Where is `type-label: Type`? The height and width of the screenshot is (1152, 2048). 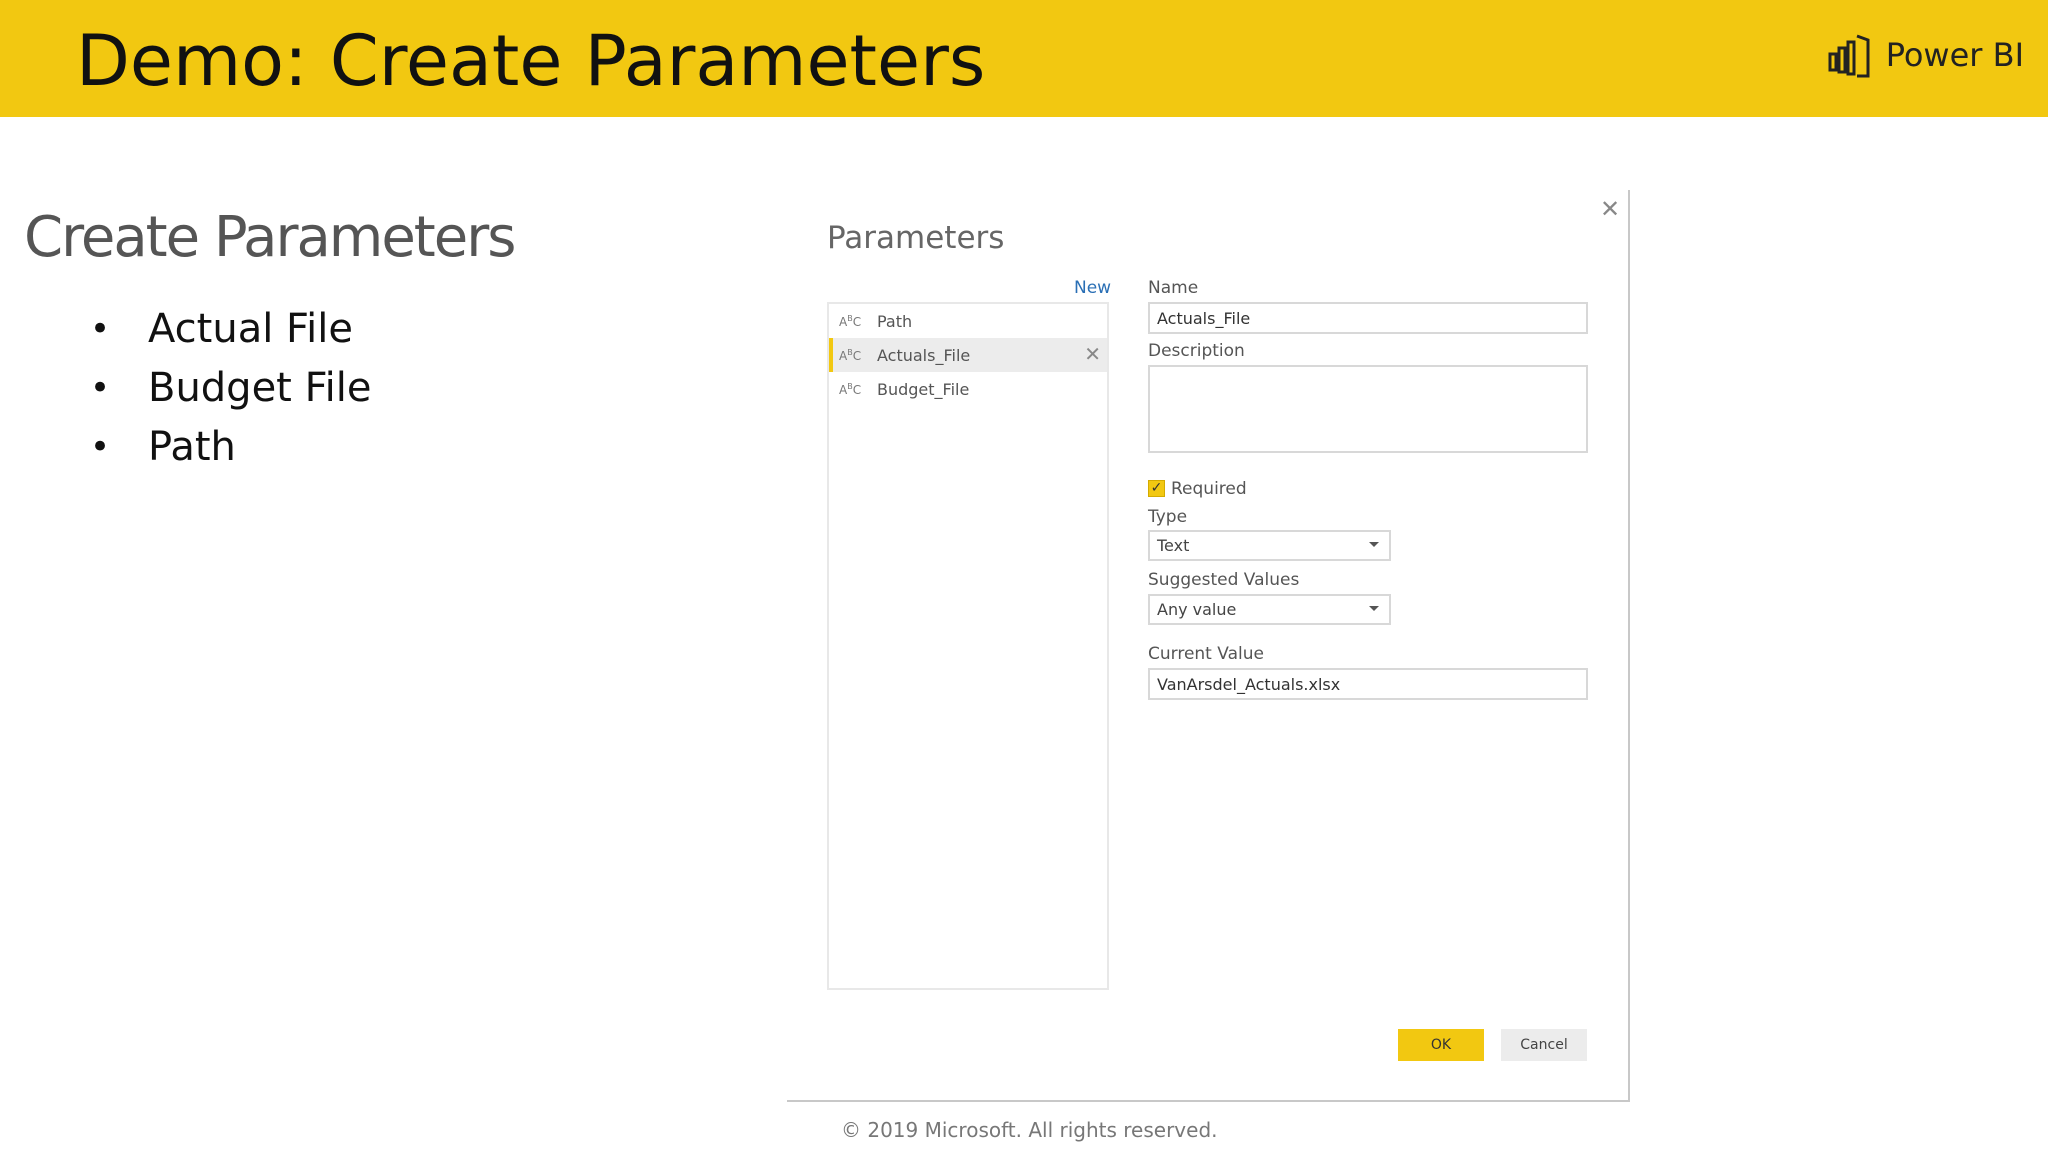 type-label: Type is located at coordinates (1168, 517).